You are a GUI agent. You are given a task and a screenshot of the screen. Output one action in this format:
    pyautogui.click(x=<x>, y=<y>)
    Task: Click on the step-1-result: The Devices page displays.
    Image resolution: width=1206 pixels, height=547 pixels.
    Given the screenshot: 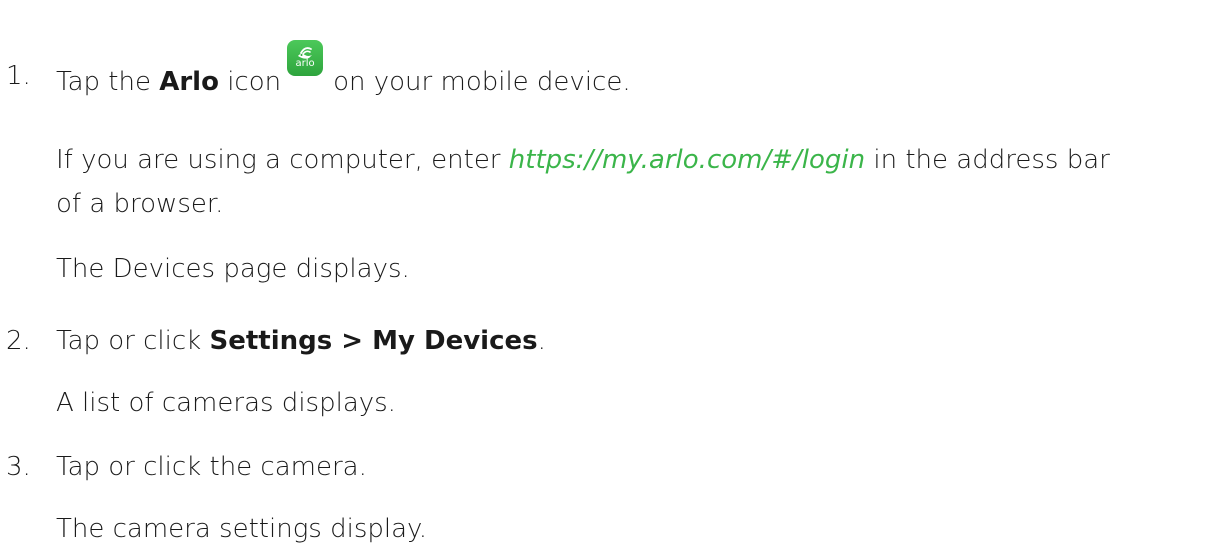 What is the action you would take?
    pyautogui.click(x=233, y=269)
    